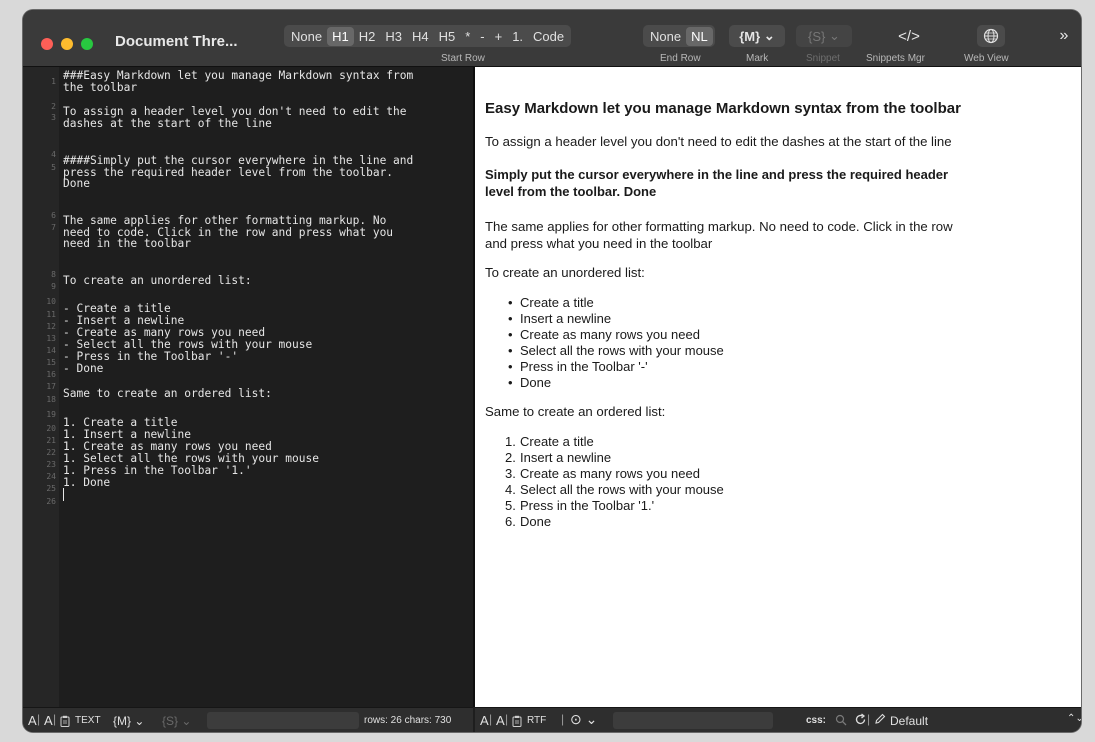 The image size is (1095, 742). What do you see at coordinates (188, 344) in the screenshot?
I see `editor-line: - Select all the rows with your mouse` at bounding box center [188, 344].